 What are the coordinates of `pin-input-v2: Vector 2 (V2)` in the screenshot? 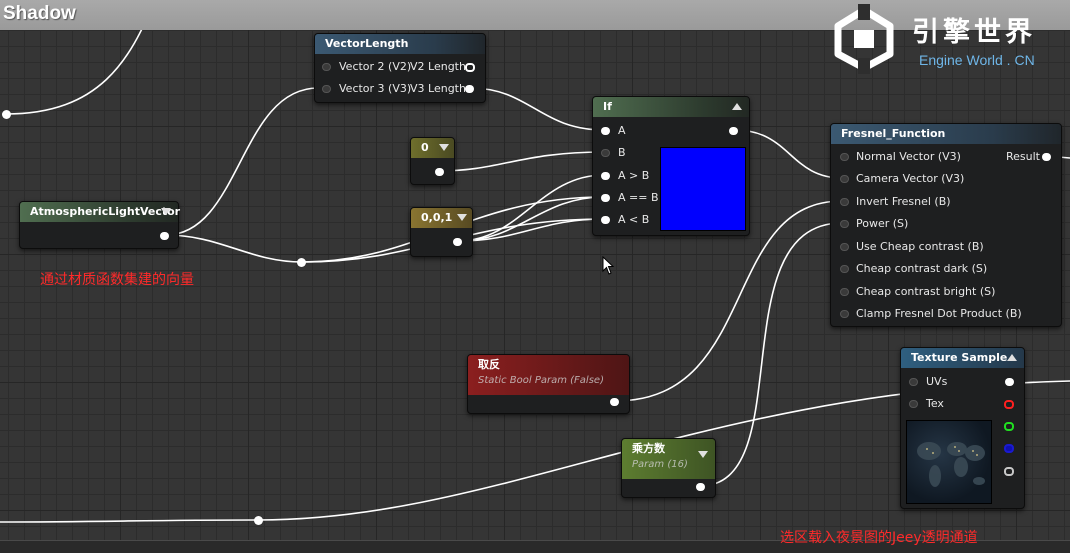 It's located at (375, 66).